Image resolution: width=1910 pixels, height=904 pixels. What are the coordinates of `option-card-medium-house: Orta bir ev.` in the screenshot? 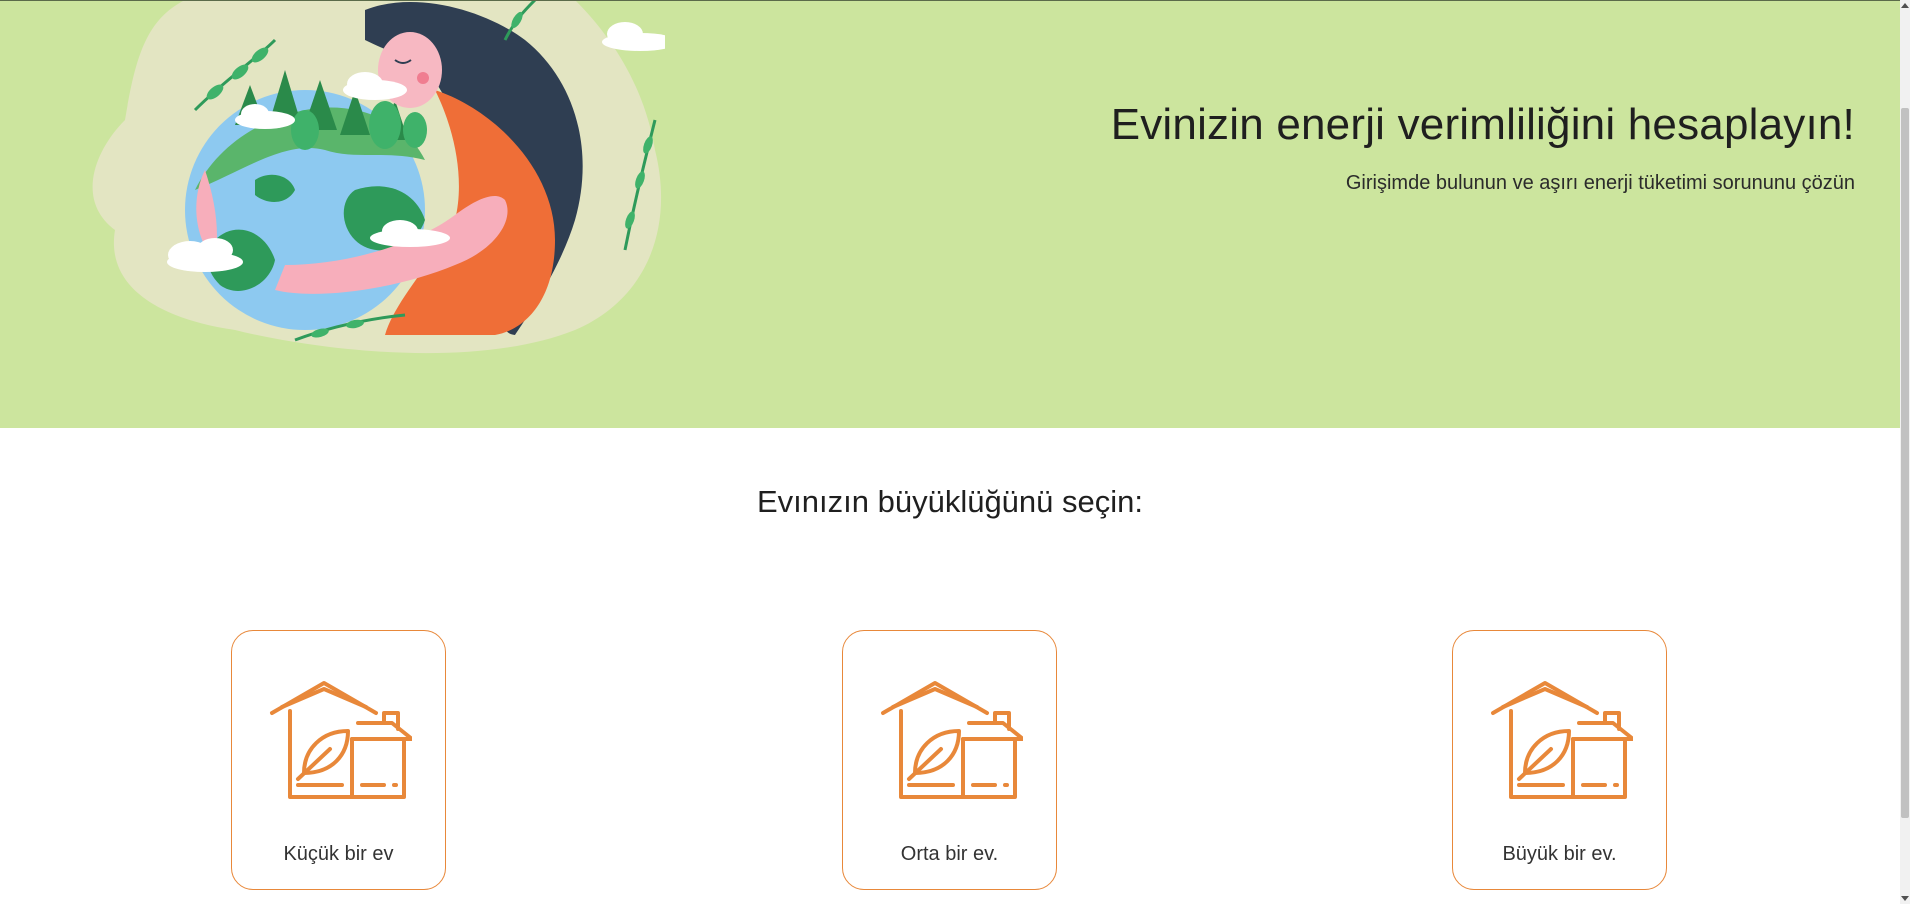 It's located at (949, 760).